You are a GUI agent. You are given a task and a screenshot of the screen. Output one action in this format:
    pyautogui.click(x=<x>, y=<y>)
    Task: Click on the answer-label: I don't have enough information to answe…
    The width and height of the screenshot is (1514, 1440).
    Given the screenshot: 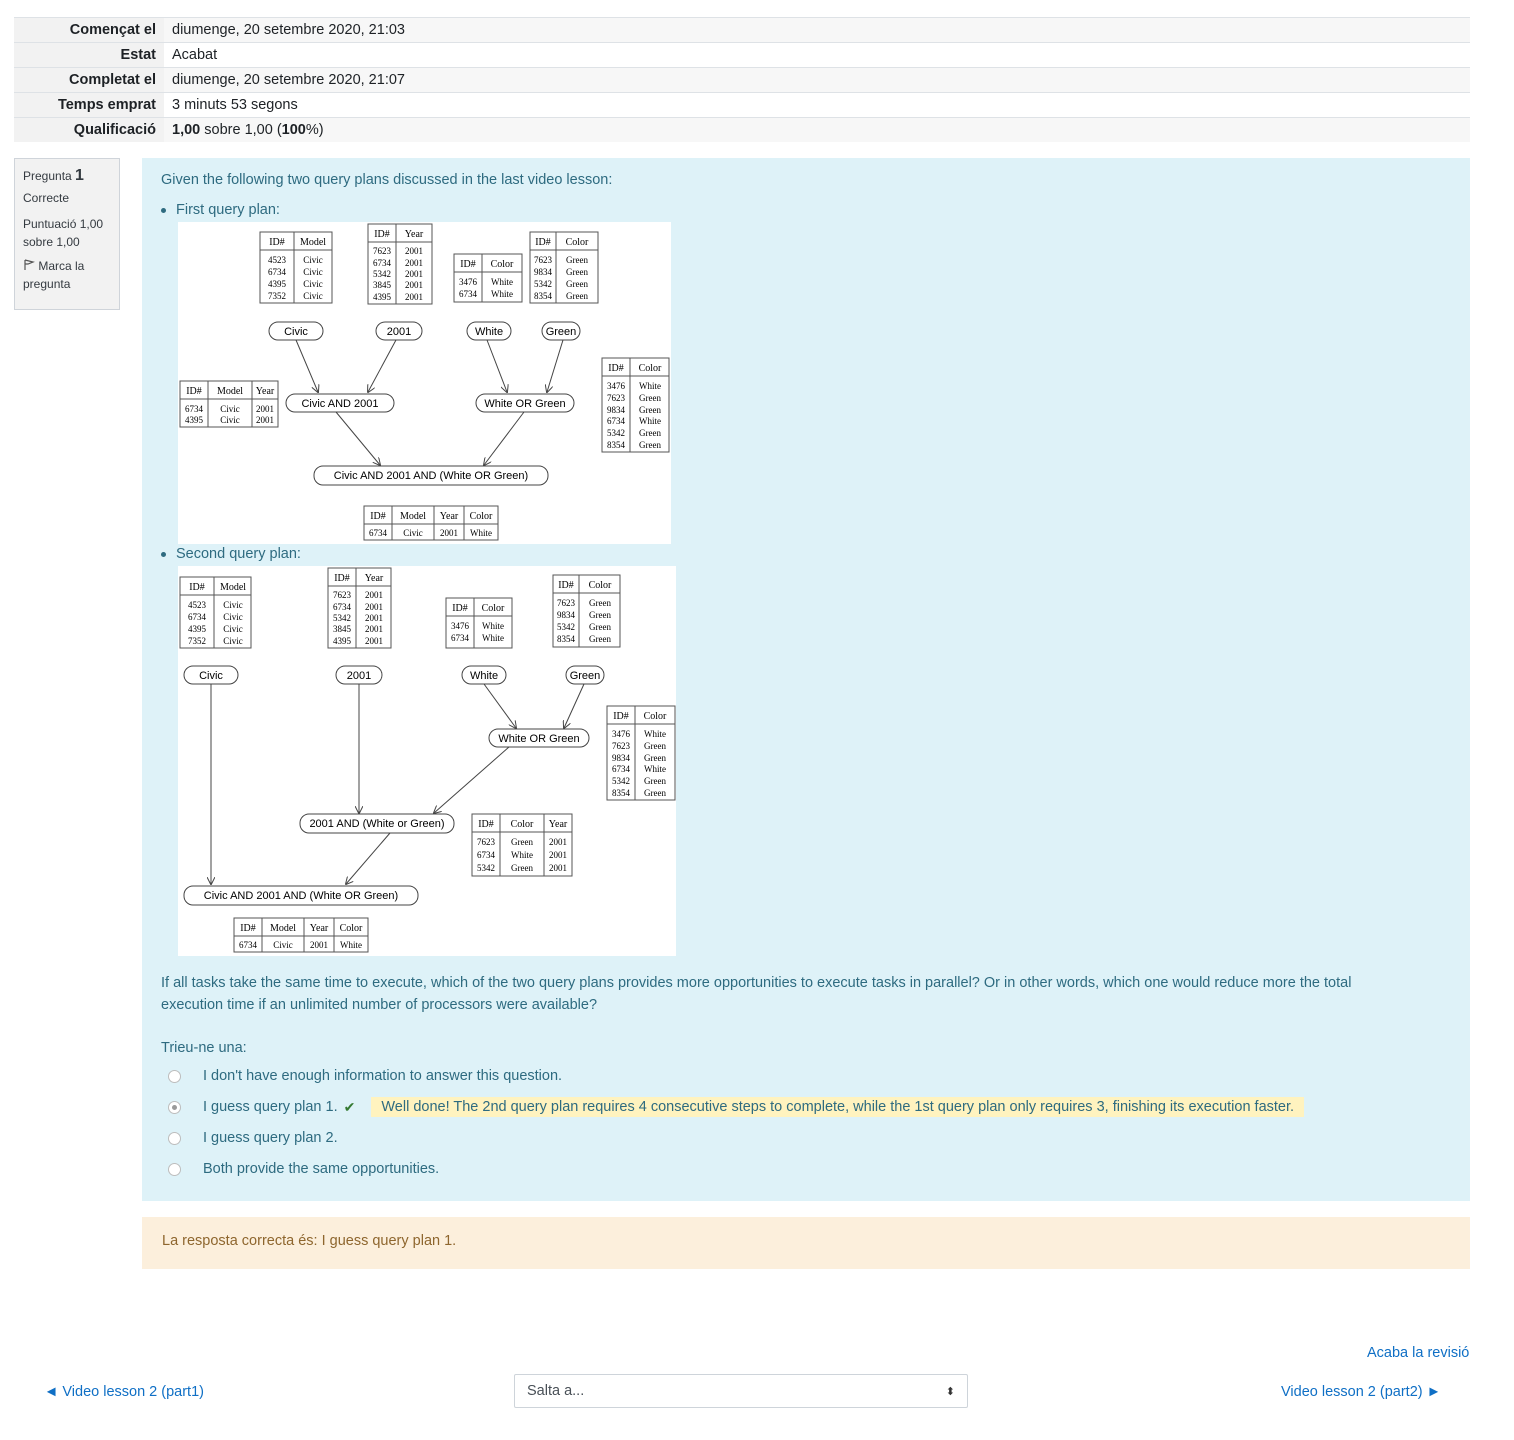 What is the action you would take?
    pyautogui.click(x=383, y=1076)
    